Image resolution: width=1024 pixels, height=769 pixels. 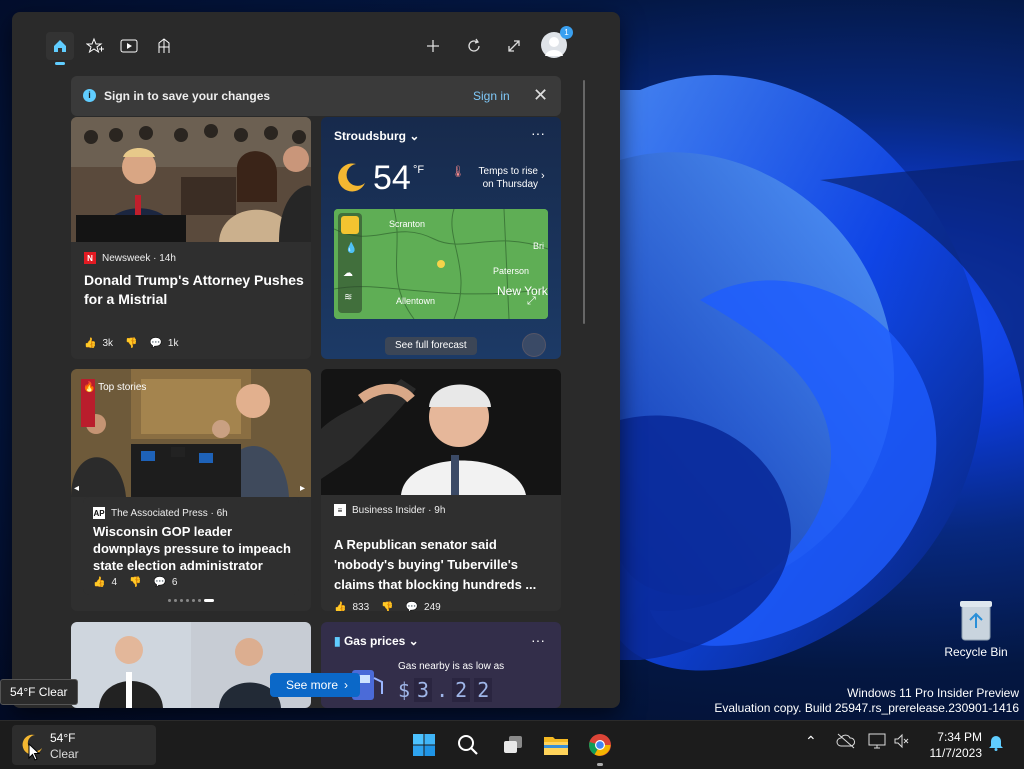 I want to click on start-button, so click(x=424, y=745).